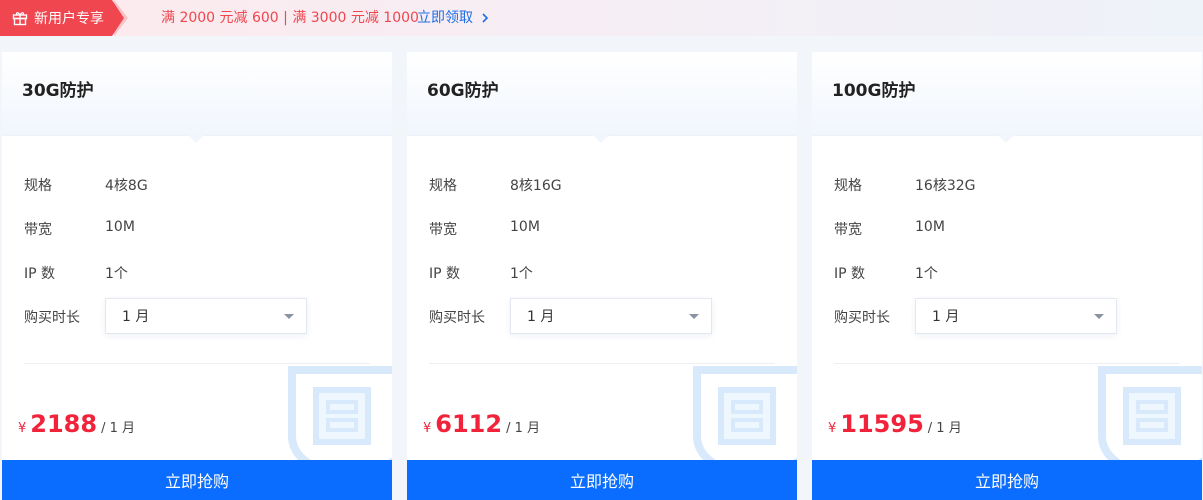  I want to click on card-title: 30G防护, so click(58, 91).